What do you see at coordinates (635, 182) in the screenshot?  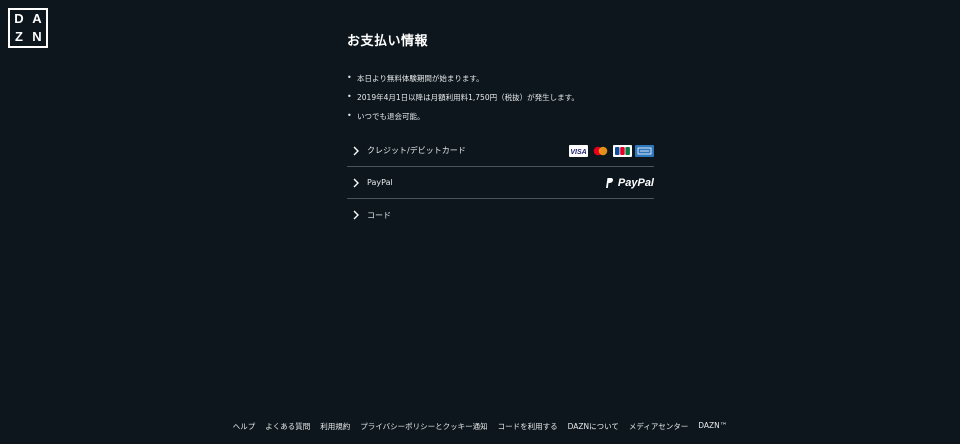 I see `paypal-wordmark: PayPal` at bounding box center [635, 182].